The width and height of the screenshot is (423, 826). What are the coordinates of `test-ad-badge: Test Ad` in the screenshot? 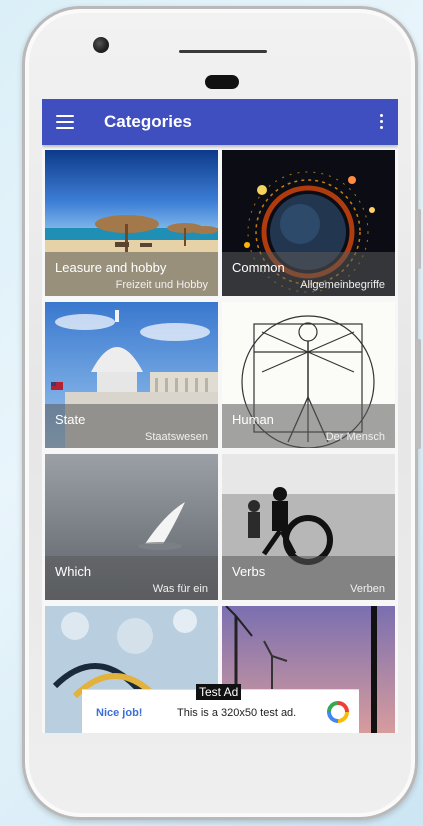 It's located at (219, 692).